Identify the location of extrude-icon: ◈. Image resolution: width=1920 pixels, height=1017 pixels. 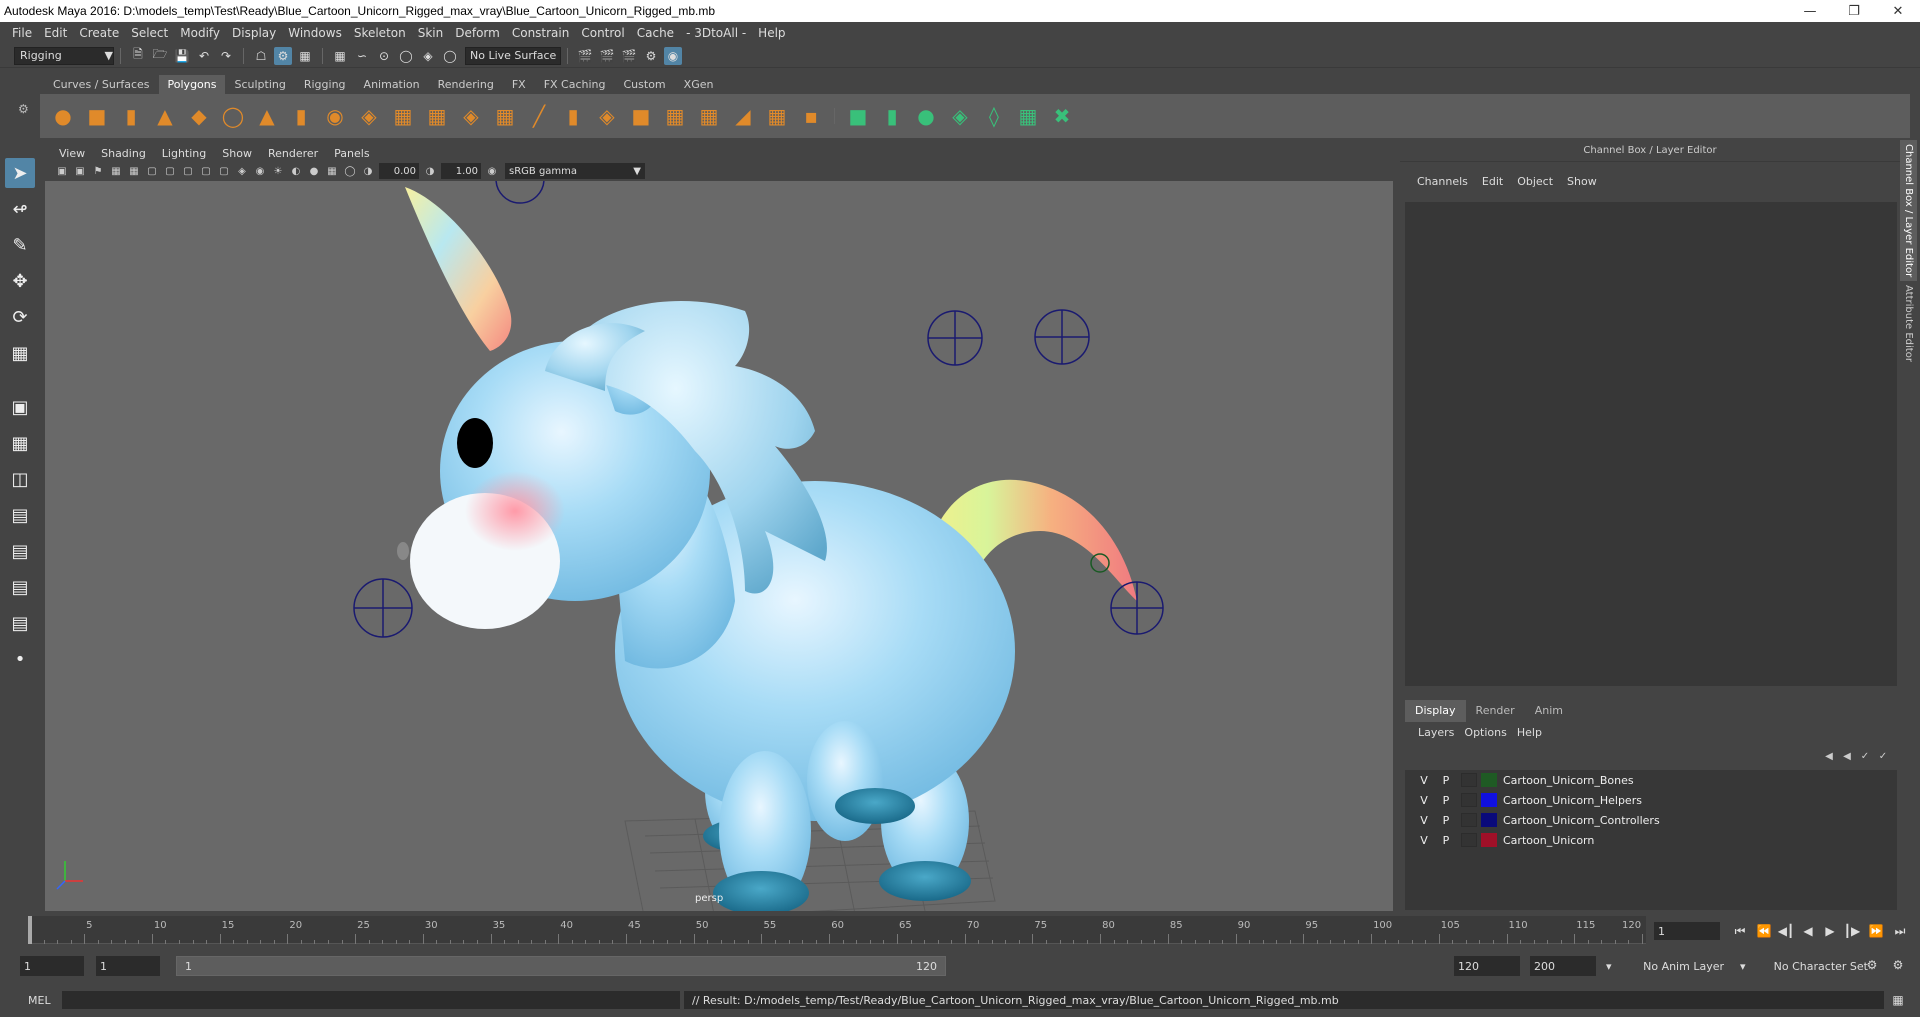
(607, 116).